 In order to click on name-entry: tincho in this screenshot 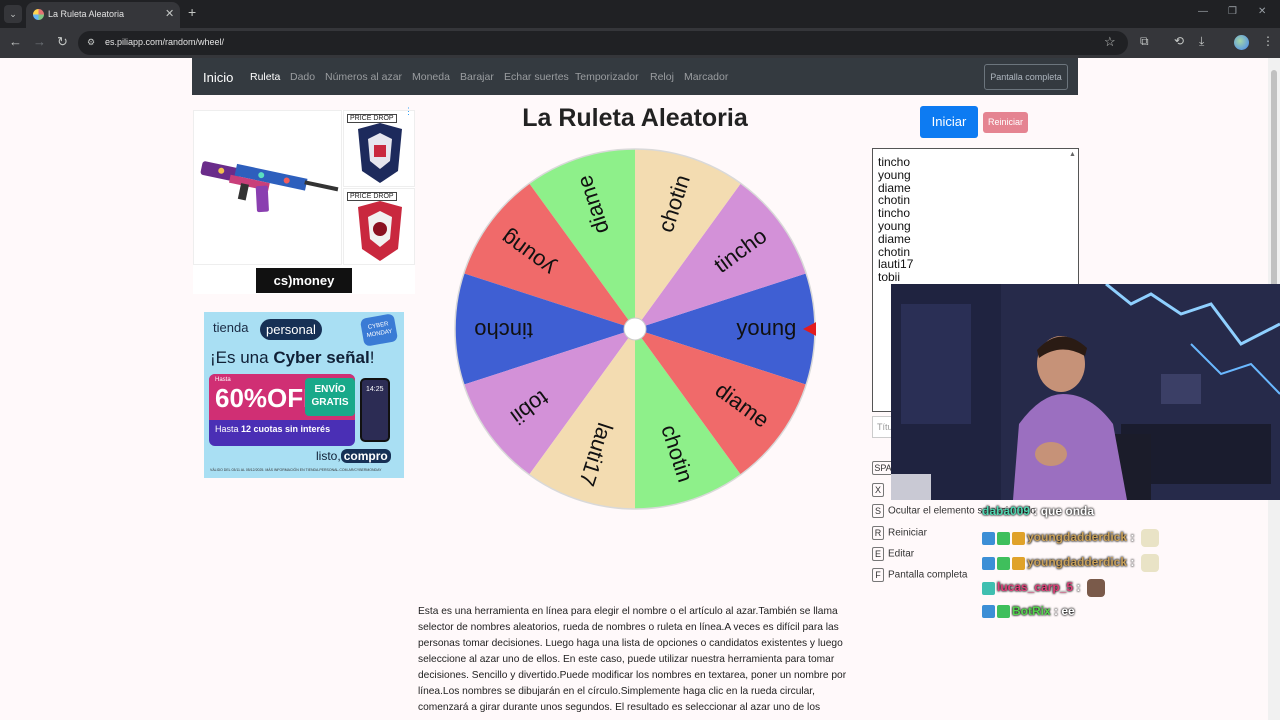, I will do `click(894, 162)`.